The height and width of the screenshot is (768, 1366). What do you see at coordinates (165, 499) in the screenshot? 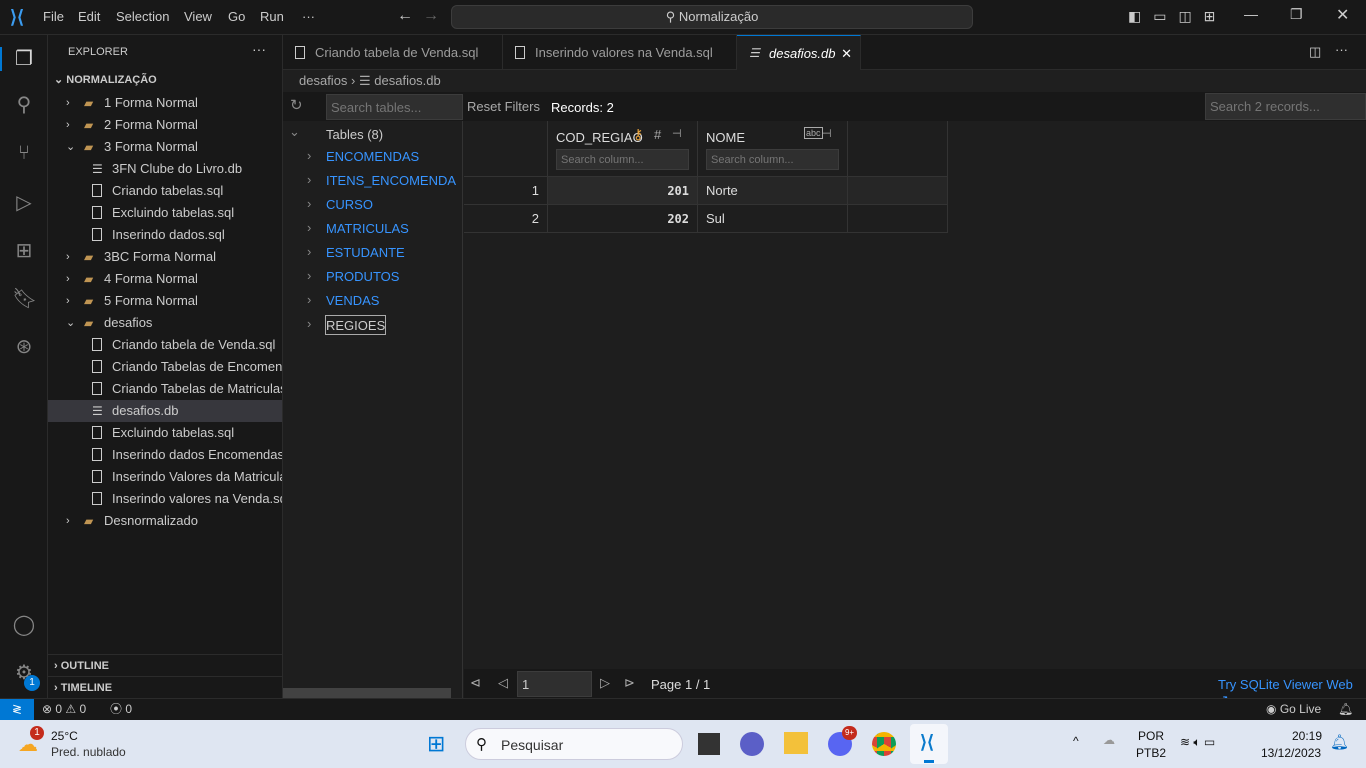
I see `tree-file: Inserindo valores na Venda.sql` at bounding box center [165, 499].